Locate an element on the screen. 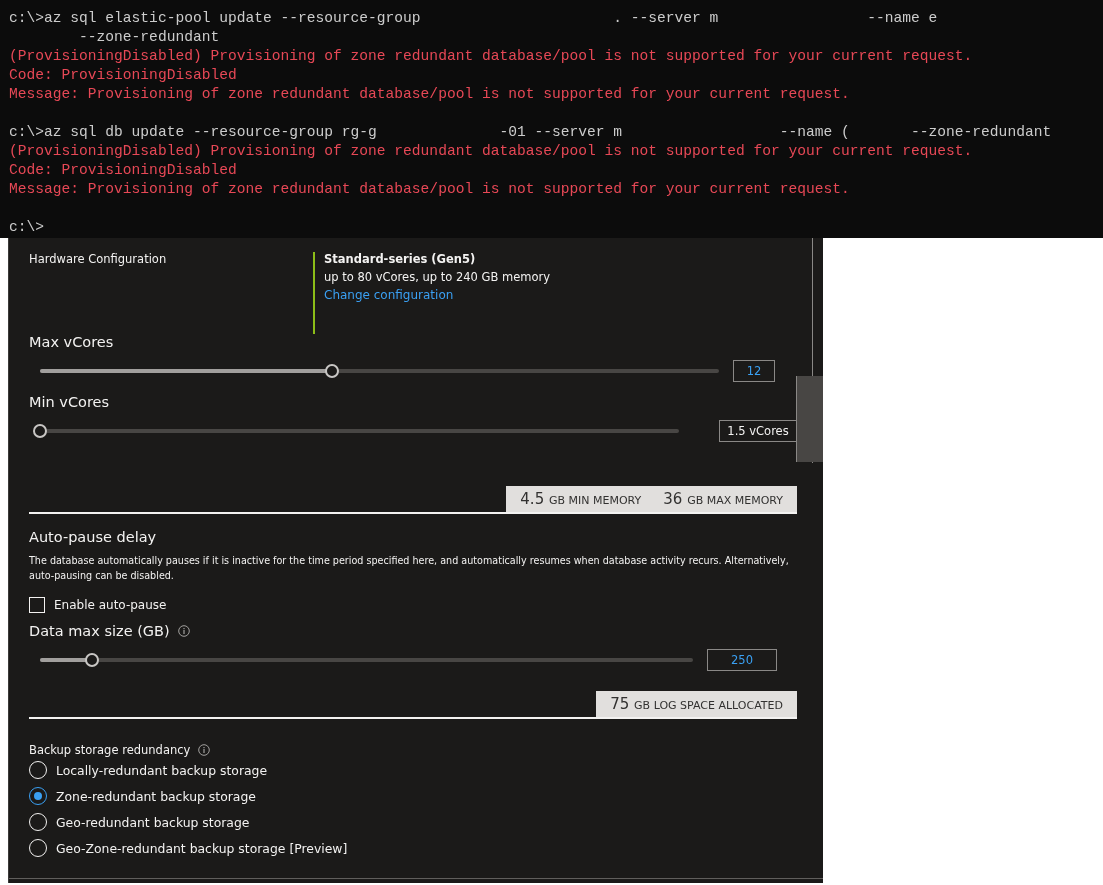  info-text: 4.5 GB MIN MEMORY is located at coordinates (581, 499).